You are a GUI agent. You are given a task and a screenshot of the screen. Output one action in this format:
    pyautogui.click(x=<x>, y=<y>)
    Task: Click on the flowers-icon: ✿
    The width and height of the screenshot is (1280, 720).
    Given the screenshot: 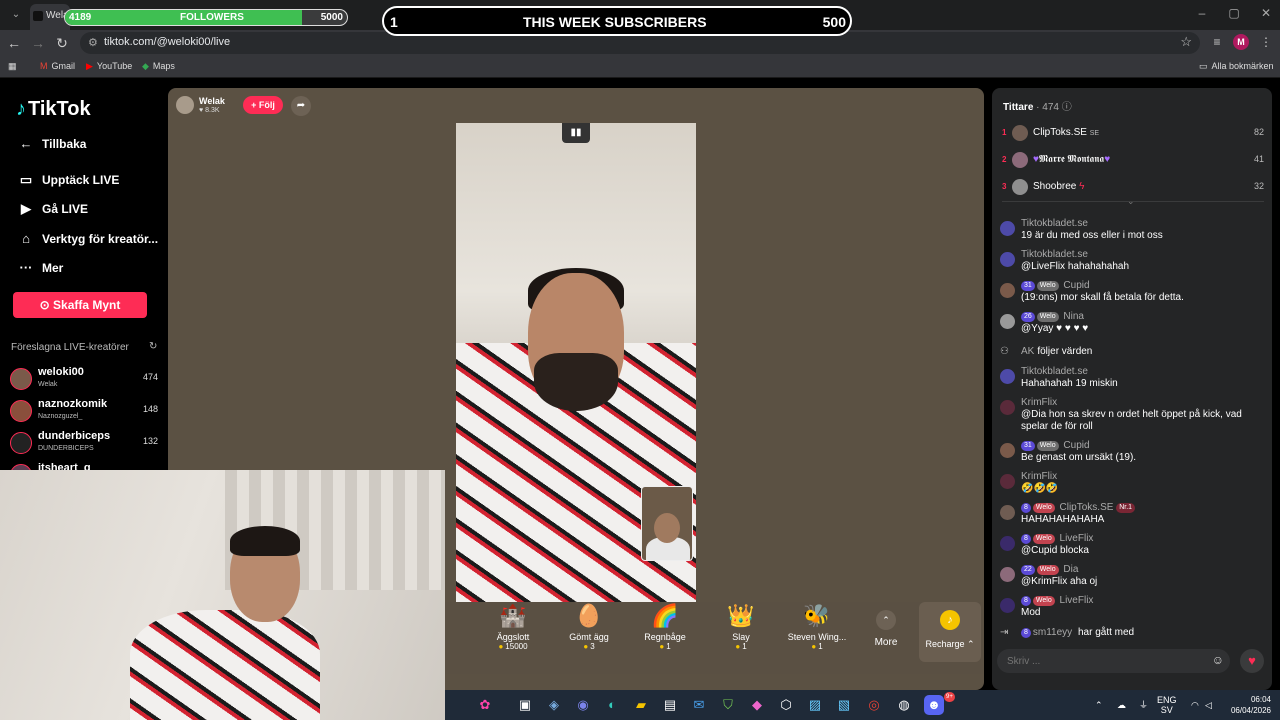 What is the action you would take?
    pyautogui.click(x=485, y=705)
    